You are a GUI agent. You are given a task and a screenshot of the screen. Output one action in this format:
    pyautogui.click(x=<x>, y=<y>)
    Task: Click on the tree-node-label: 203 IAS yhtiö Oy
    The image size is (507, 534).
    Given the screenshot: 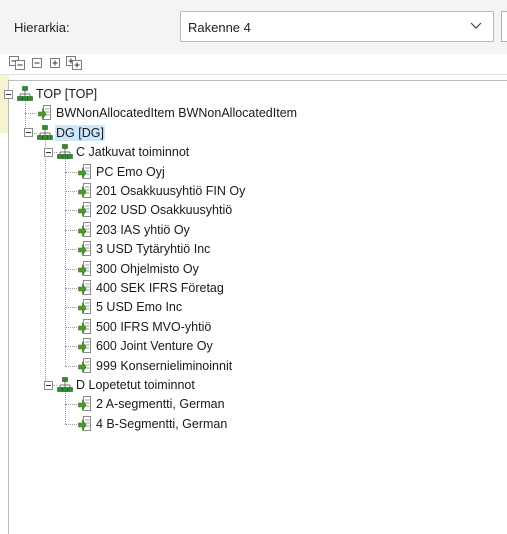 What is the action you would take?
    pyautogui.click(x=143, y=229)
    